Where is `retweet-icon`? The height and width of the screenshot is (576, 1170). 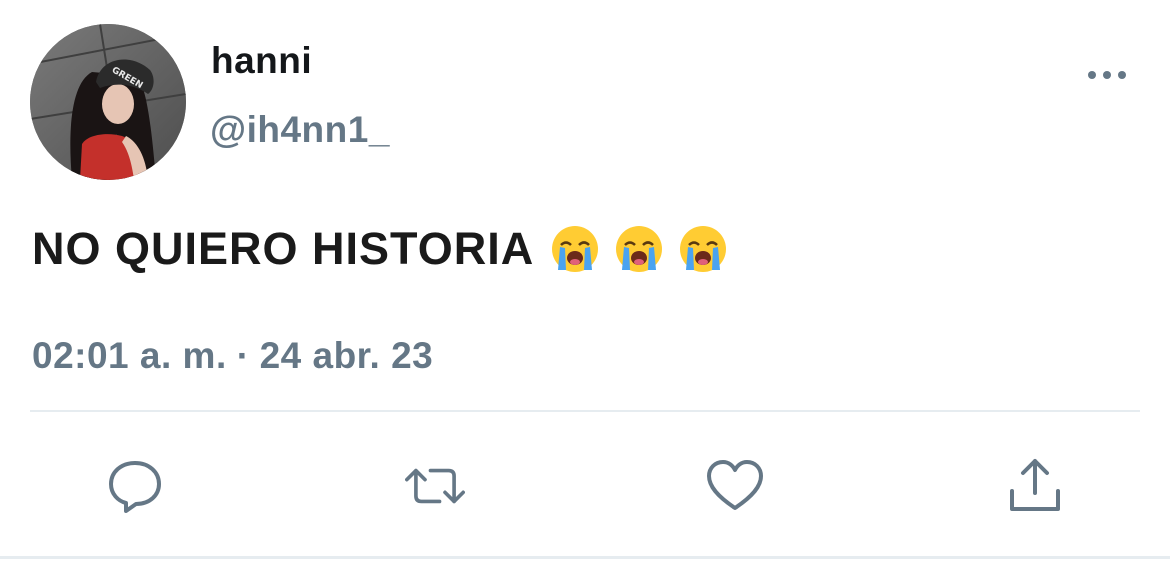 retweet-icon is located at coordinates (435, 486).